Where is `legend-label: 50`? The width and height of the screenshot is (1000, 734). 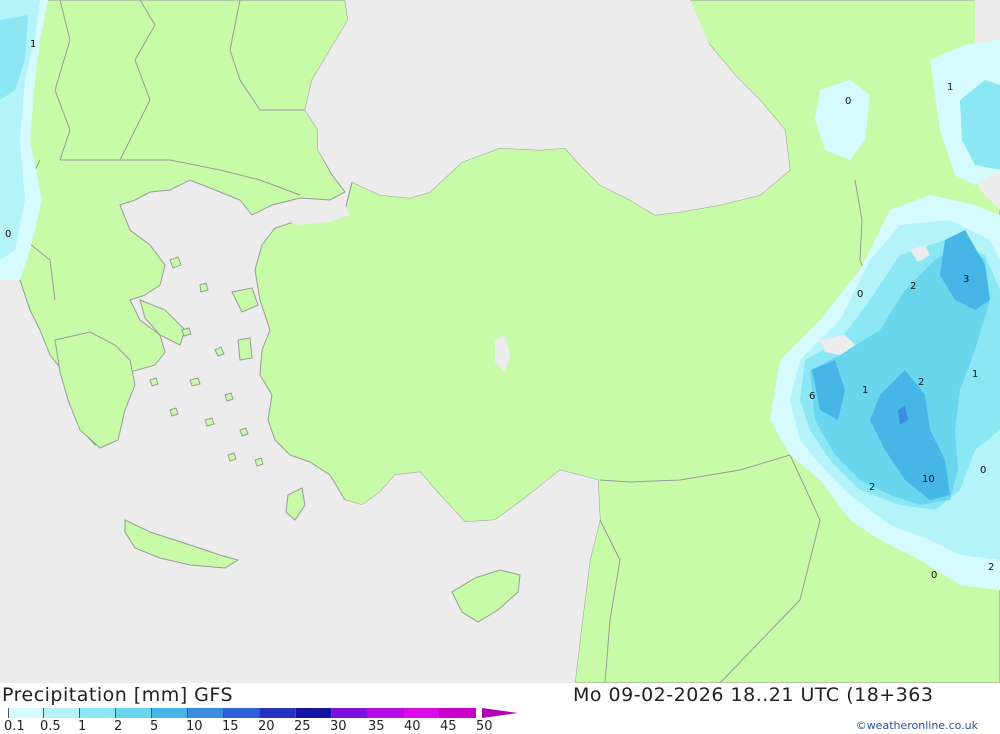
legend-label: 50 is located at coordinates (484, 726).